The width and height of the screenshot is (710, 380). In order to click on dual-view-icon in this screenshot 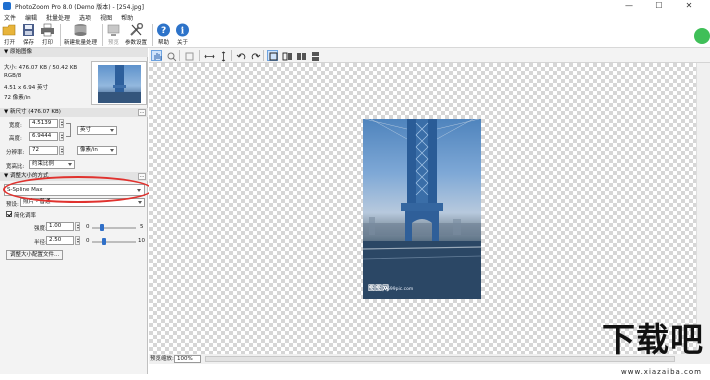, I will do `click(300, 55)`.